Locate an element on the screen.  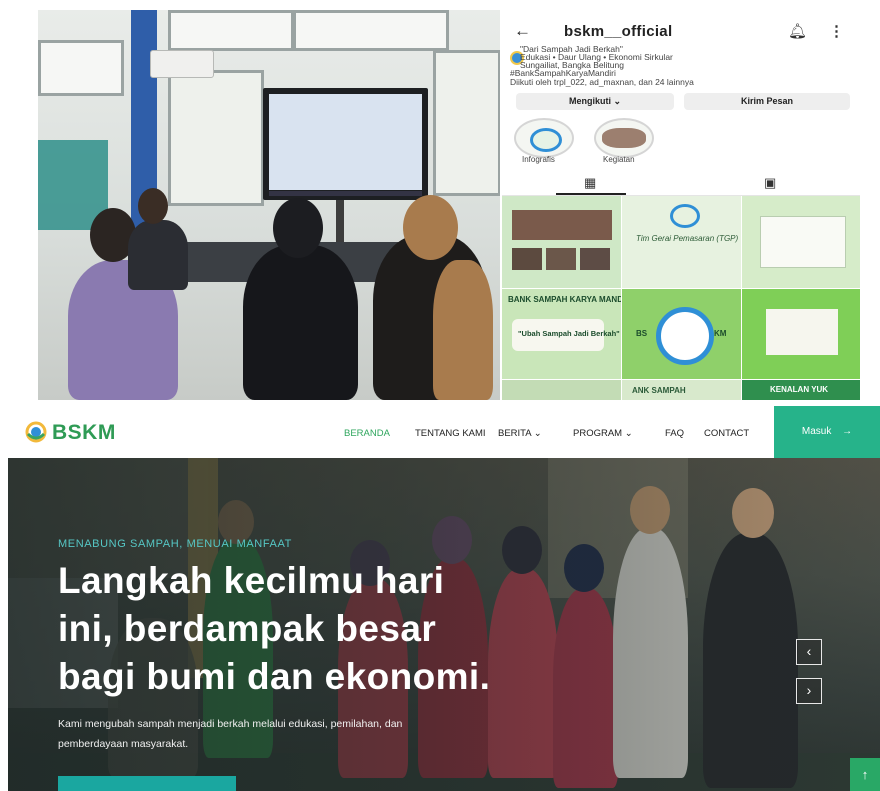
chevron-left-icon: ‹ is located at coordinates (809, 651).